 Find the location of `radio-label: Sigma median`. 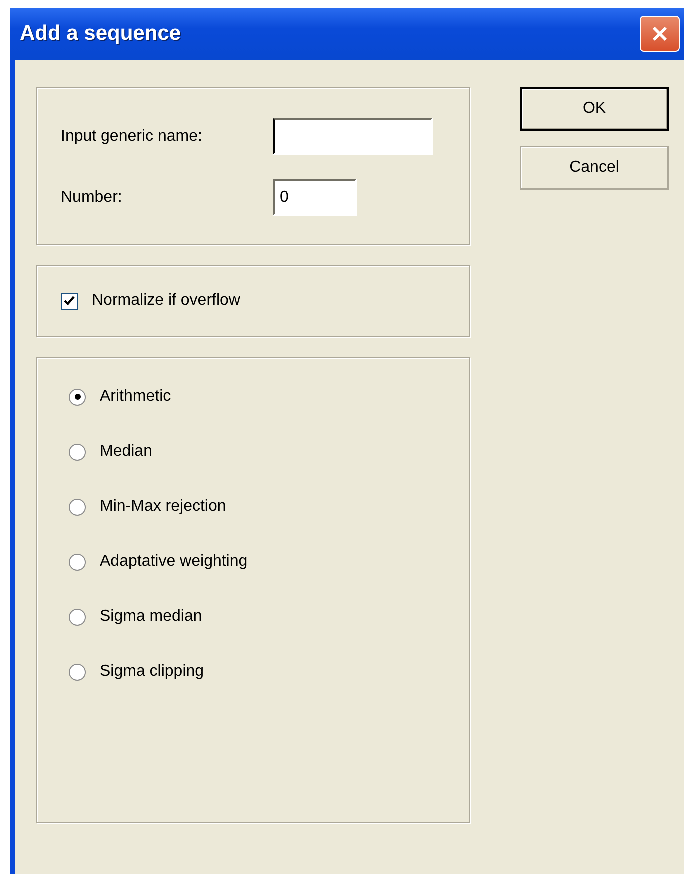

radio-label: Sigma median is located at coordinates (151, 617).